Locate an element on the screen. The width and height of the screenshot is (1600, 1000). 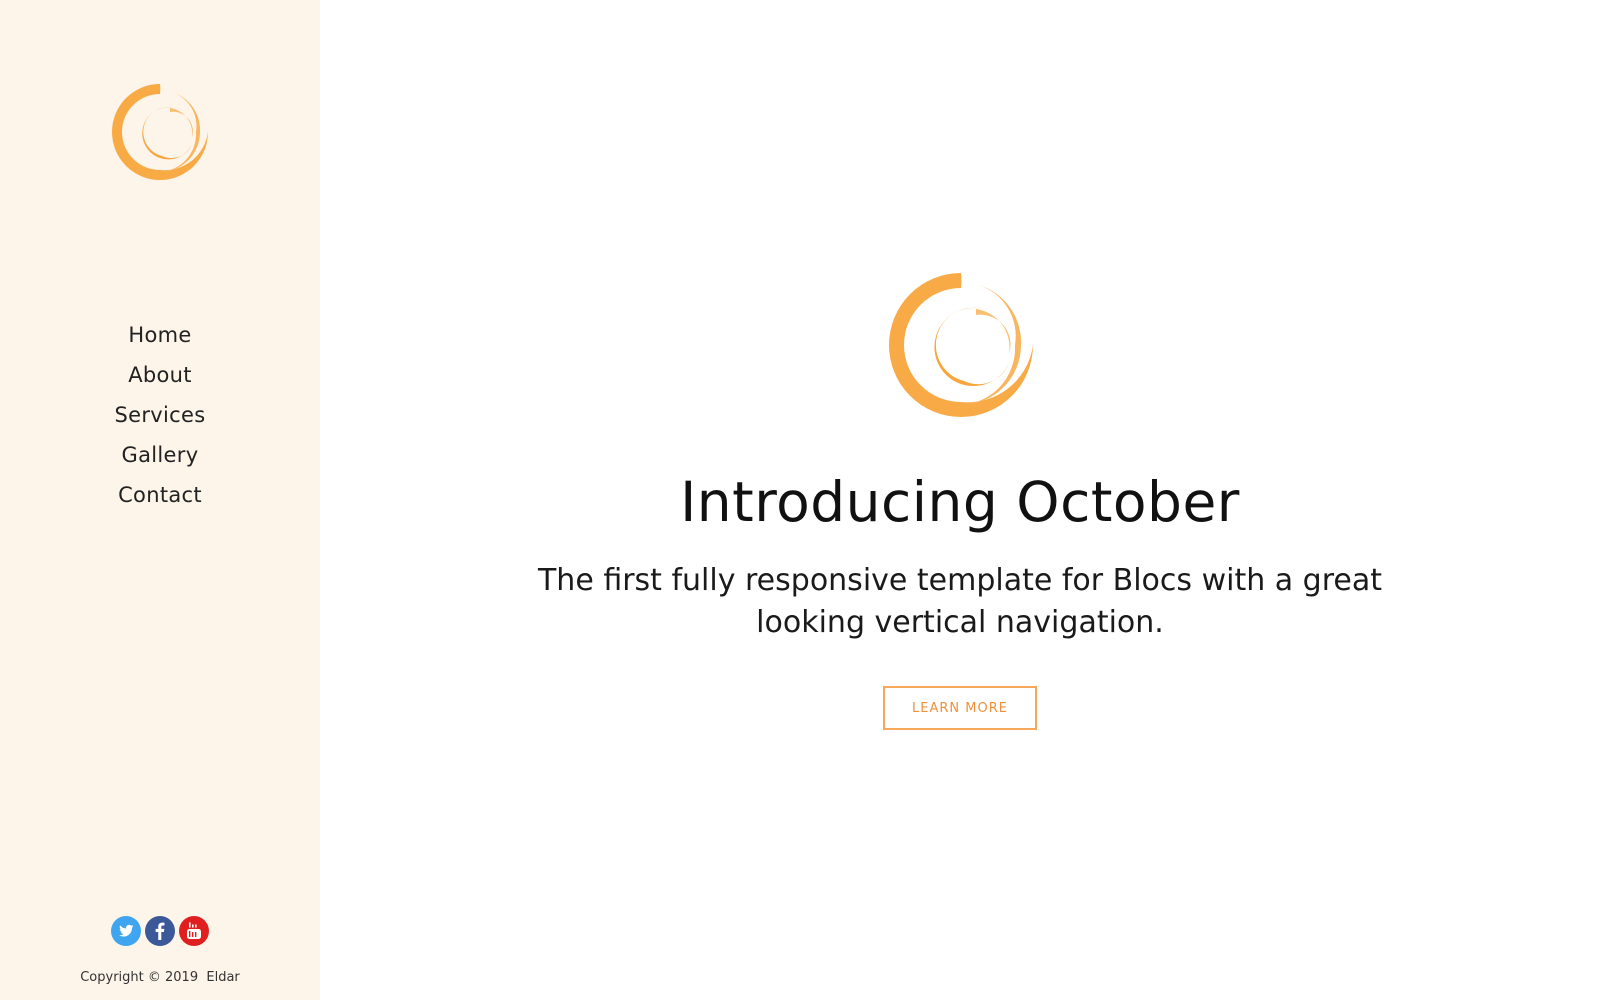
learn-more-button: LEARN MORE is located at coordinates (960, 708).